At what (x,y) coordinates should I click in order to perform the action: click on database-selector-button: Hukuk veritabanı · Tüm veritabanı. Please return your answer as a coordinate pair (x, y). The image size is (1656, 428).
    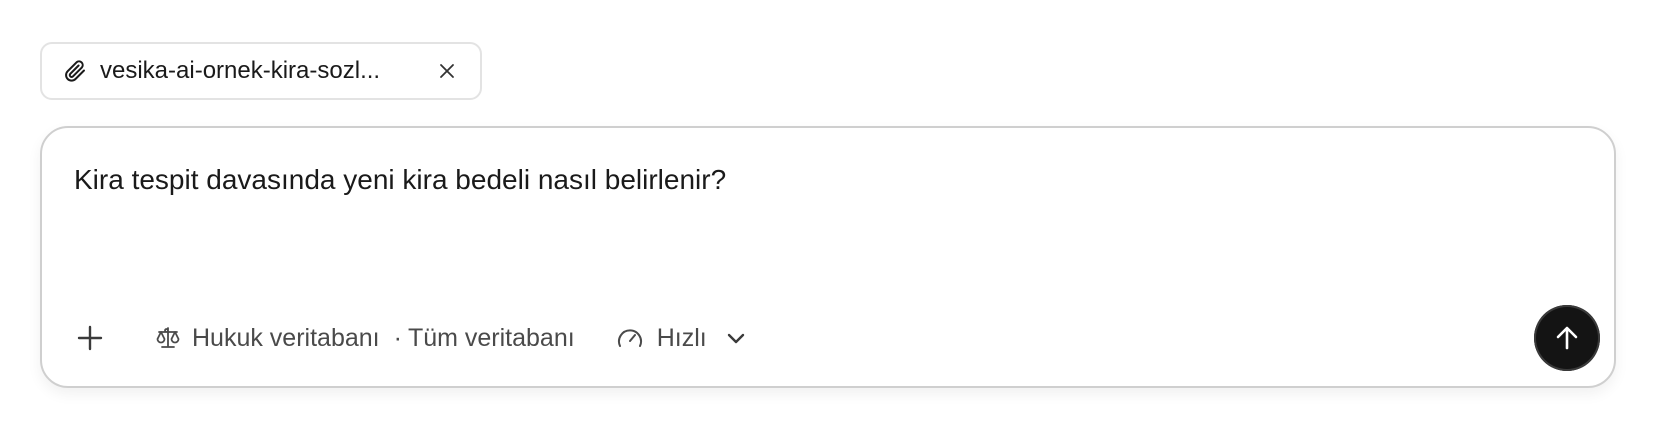
    Looking at the image, I should click on (364, 338).